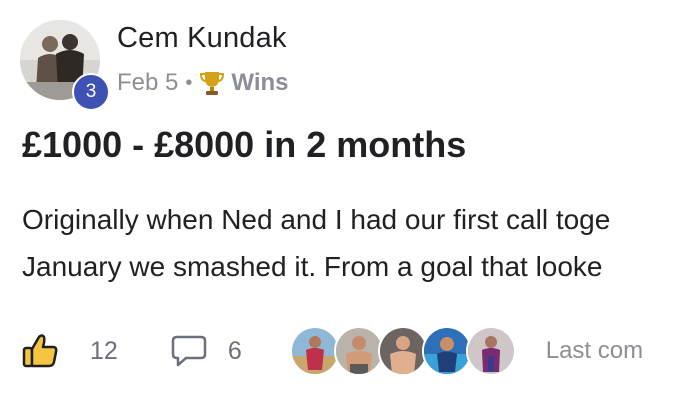  What do you see at coordinates (104, 350) in the screenshot?
I see `like-count: 12` at bounding box center [104, 350].